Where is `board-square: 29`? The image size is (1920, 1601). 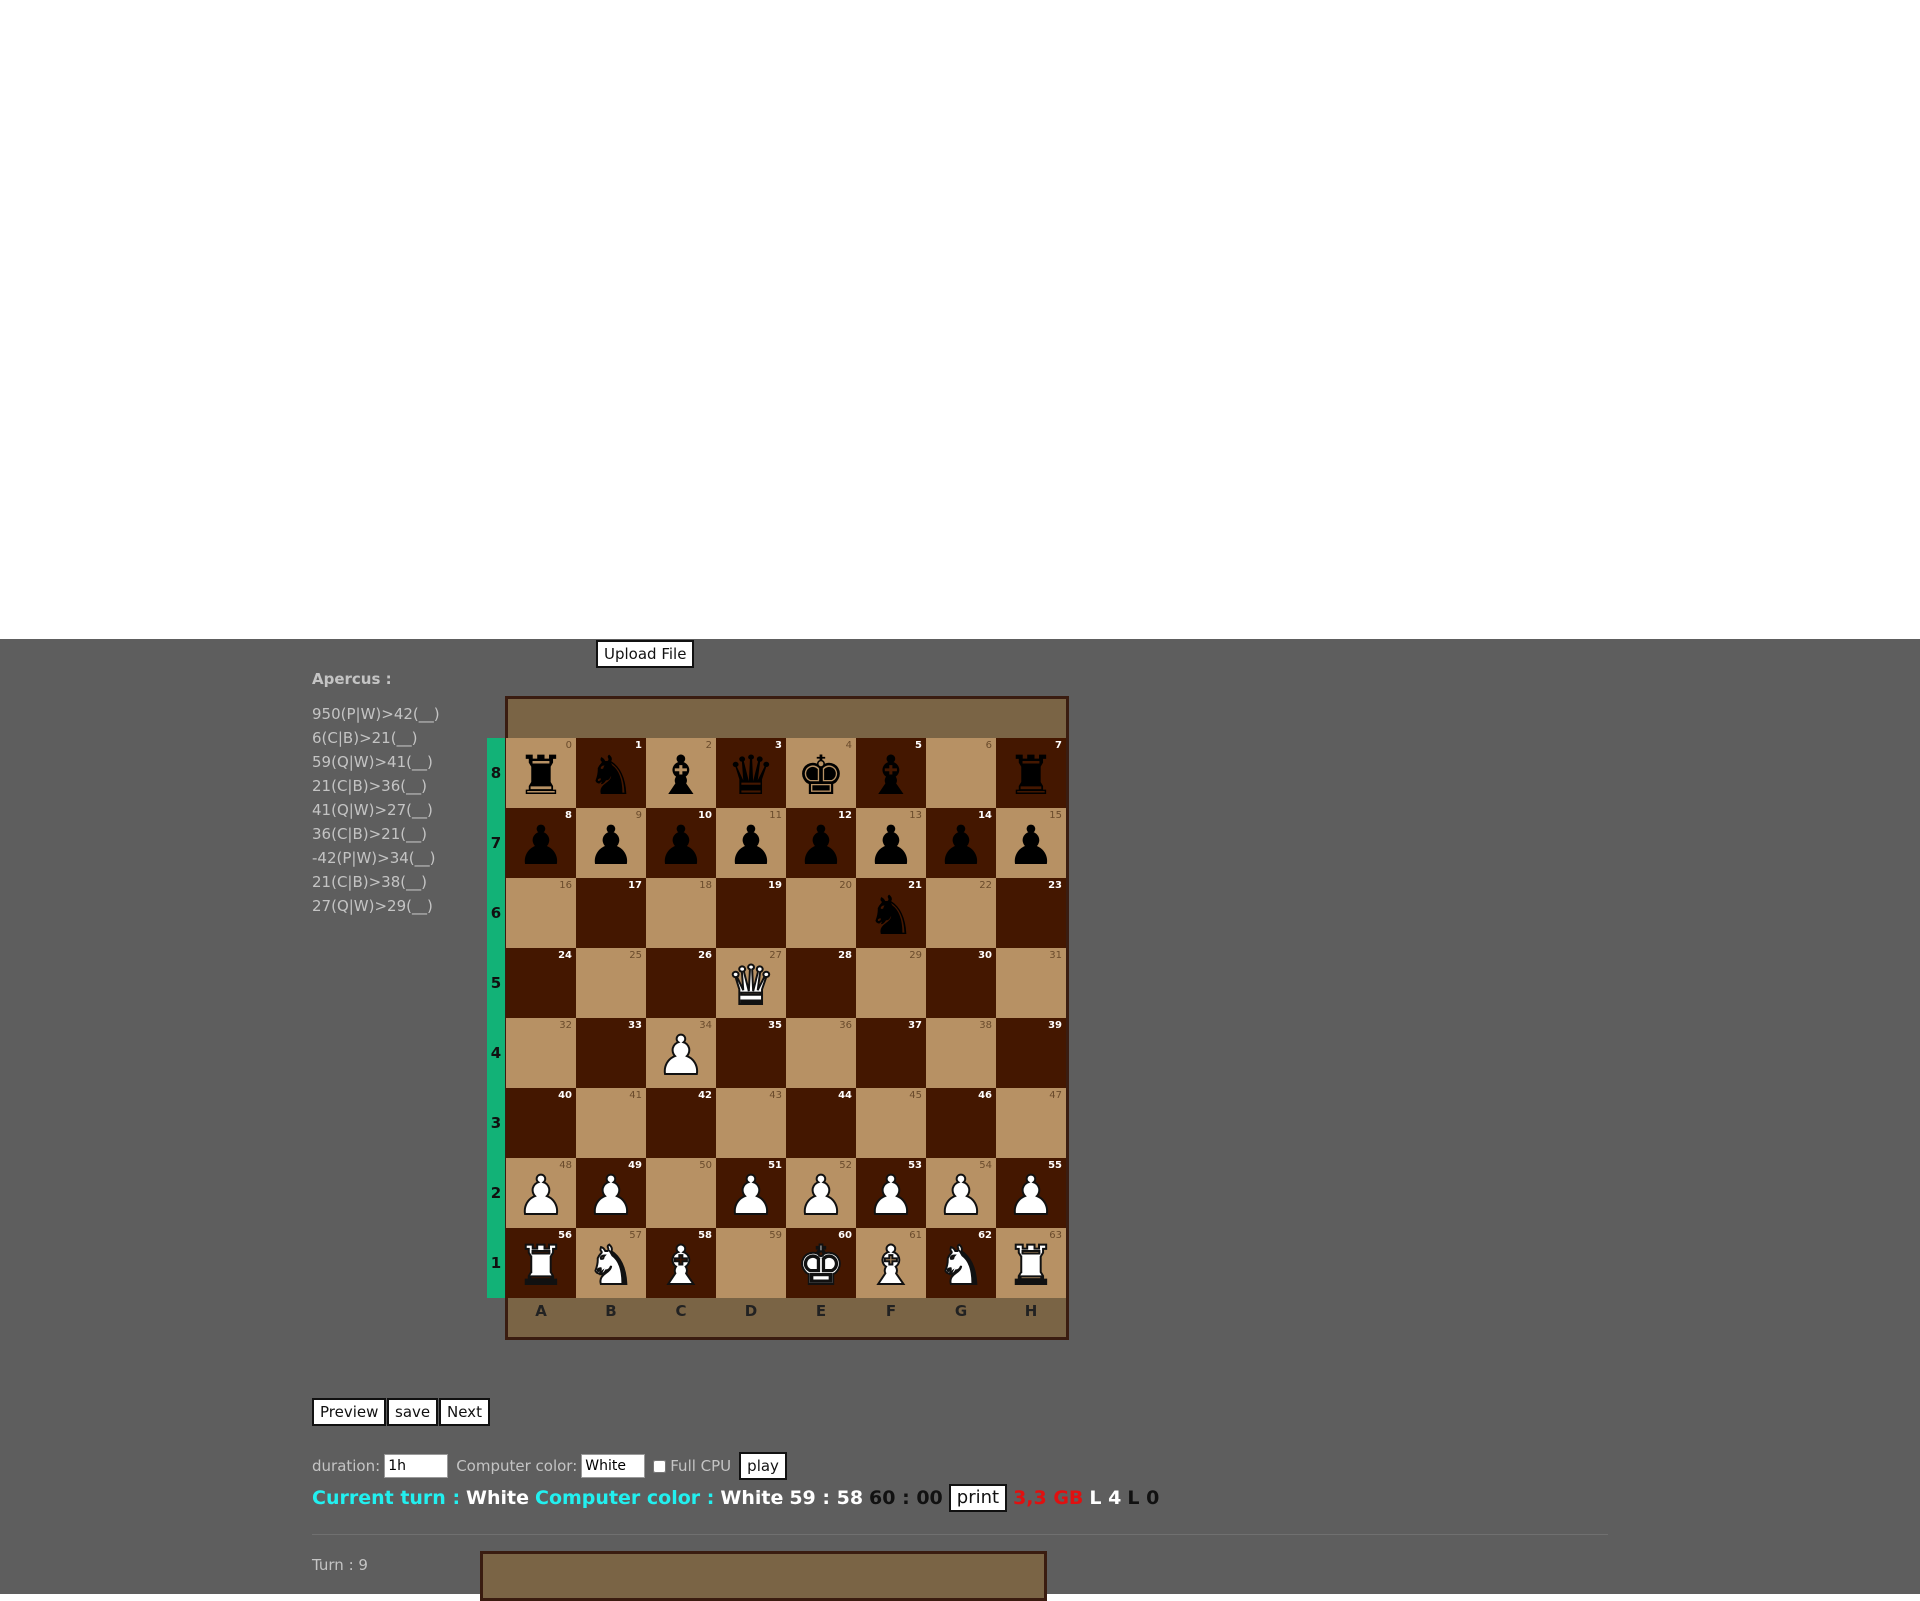 board-square: 29 is located at coordinates (891, 983).